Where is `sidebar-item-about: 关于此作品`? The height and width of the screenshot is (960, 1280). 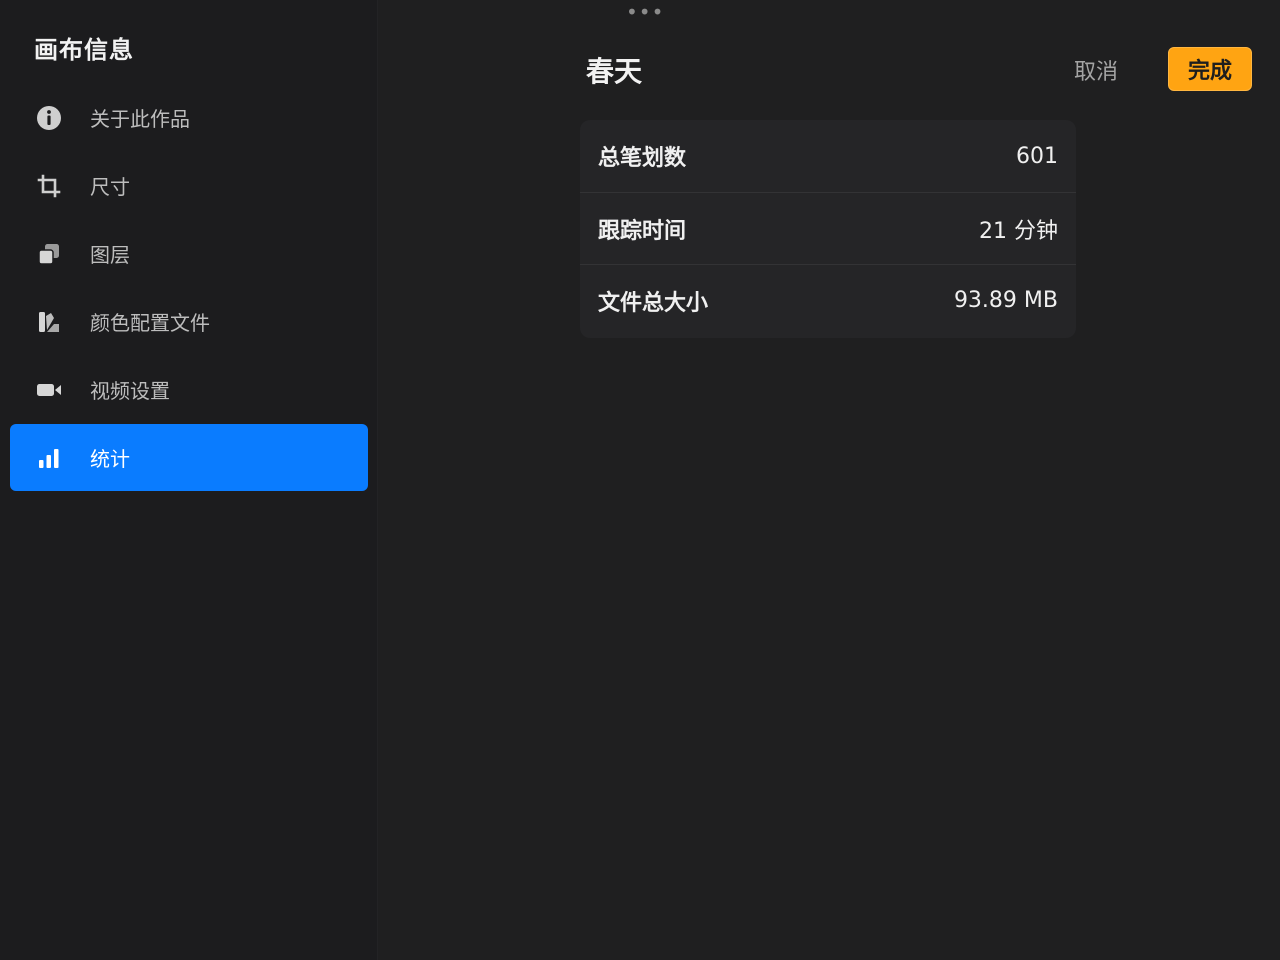 sidebar-item-about: 关于此作品 is located at coordinates (189, 117).